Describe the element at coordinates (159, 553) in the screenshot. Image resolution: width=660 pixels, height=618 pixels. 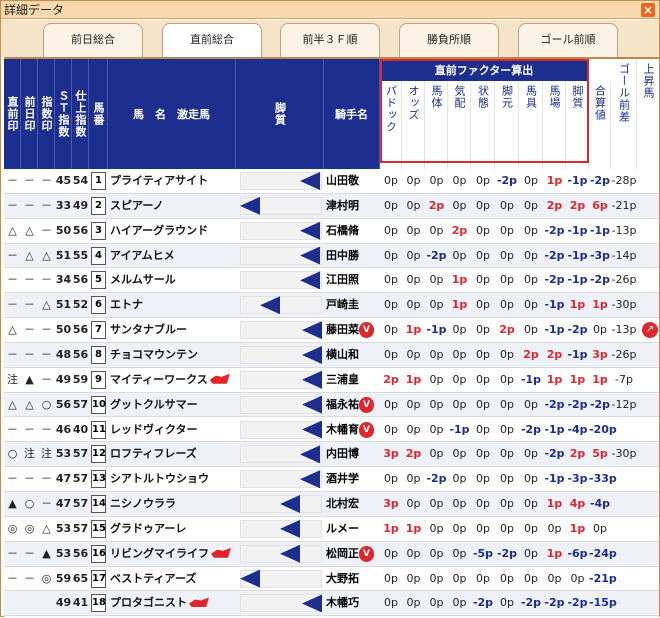
I see `horse-name: リビングマイライフ` at that location.